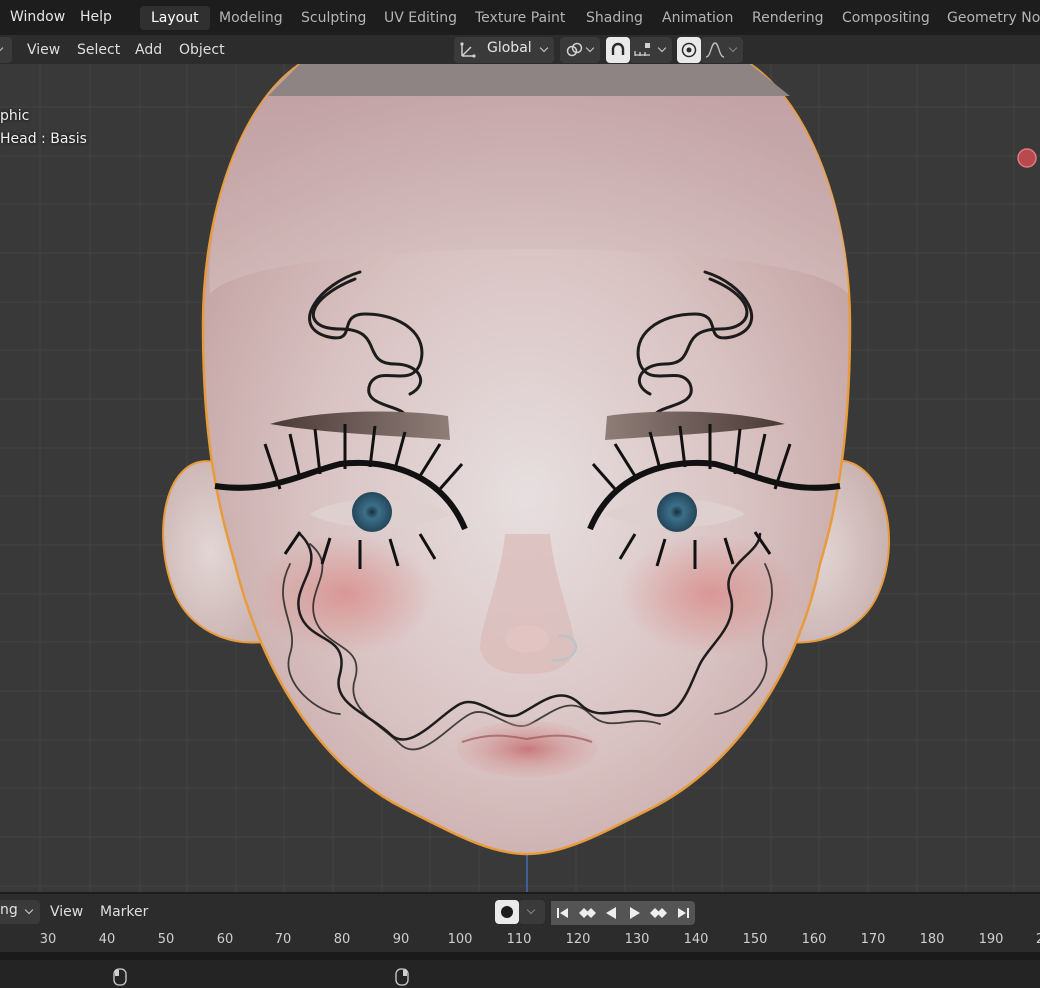 The width and height of the screenshot is (1040, 988). What do you see at coordinates (120, 977) in the screenshot?
I see `mouse-left-icon` at bounding box center [120, 977].